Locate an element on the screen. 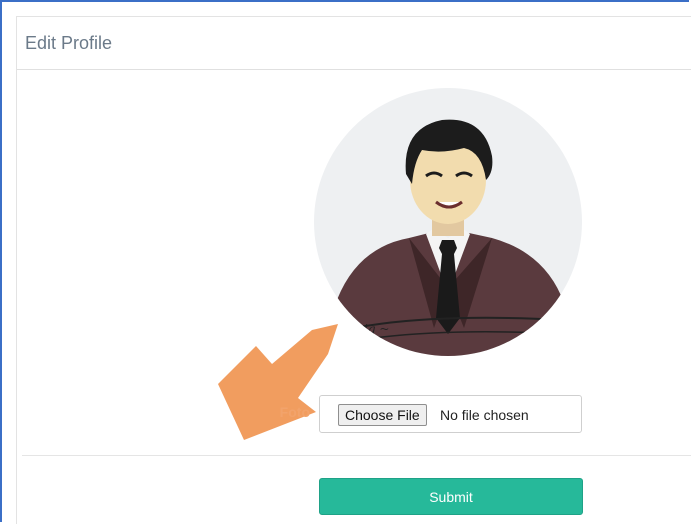  panel-heading: Edit Profile is located at coordinates (354, 43).